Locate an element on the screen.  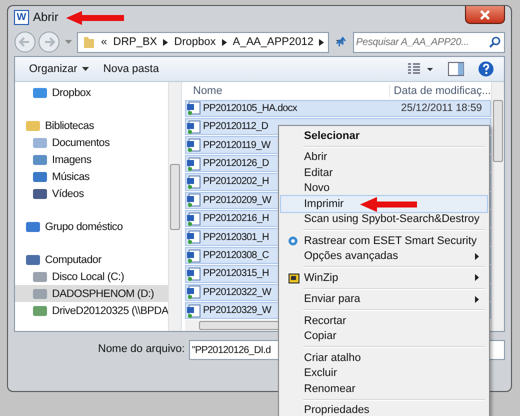
app-icon: W is located at coordinates (21, 17).